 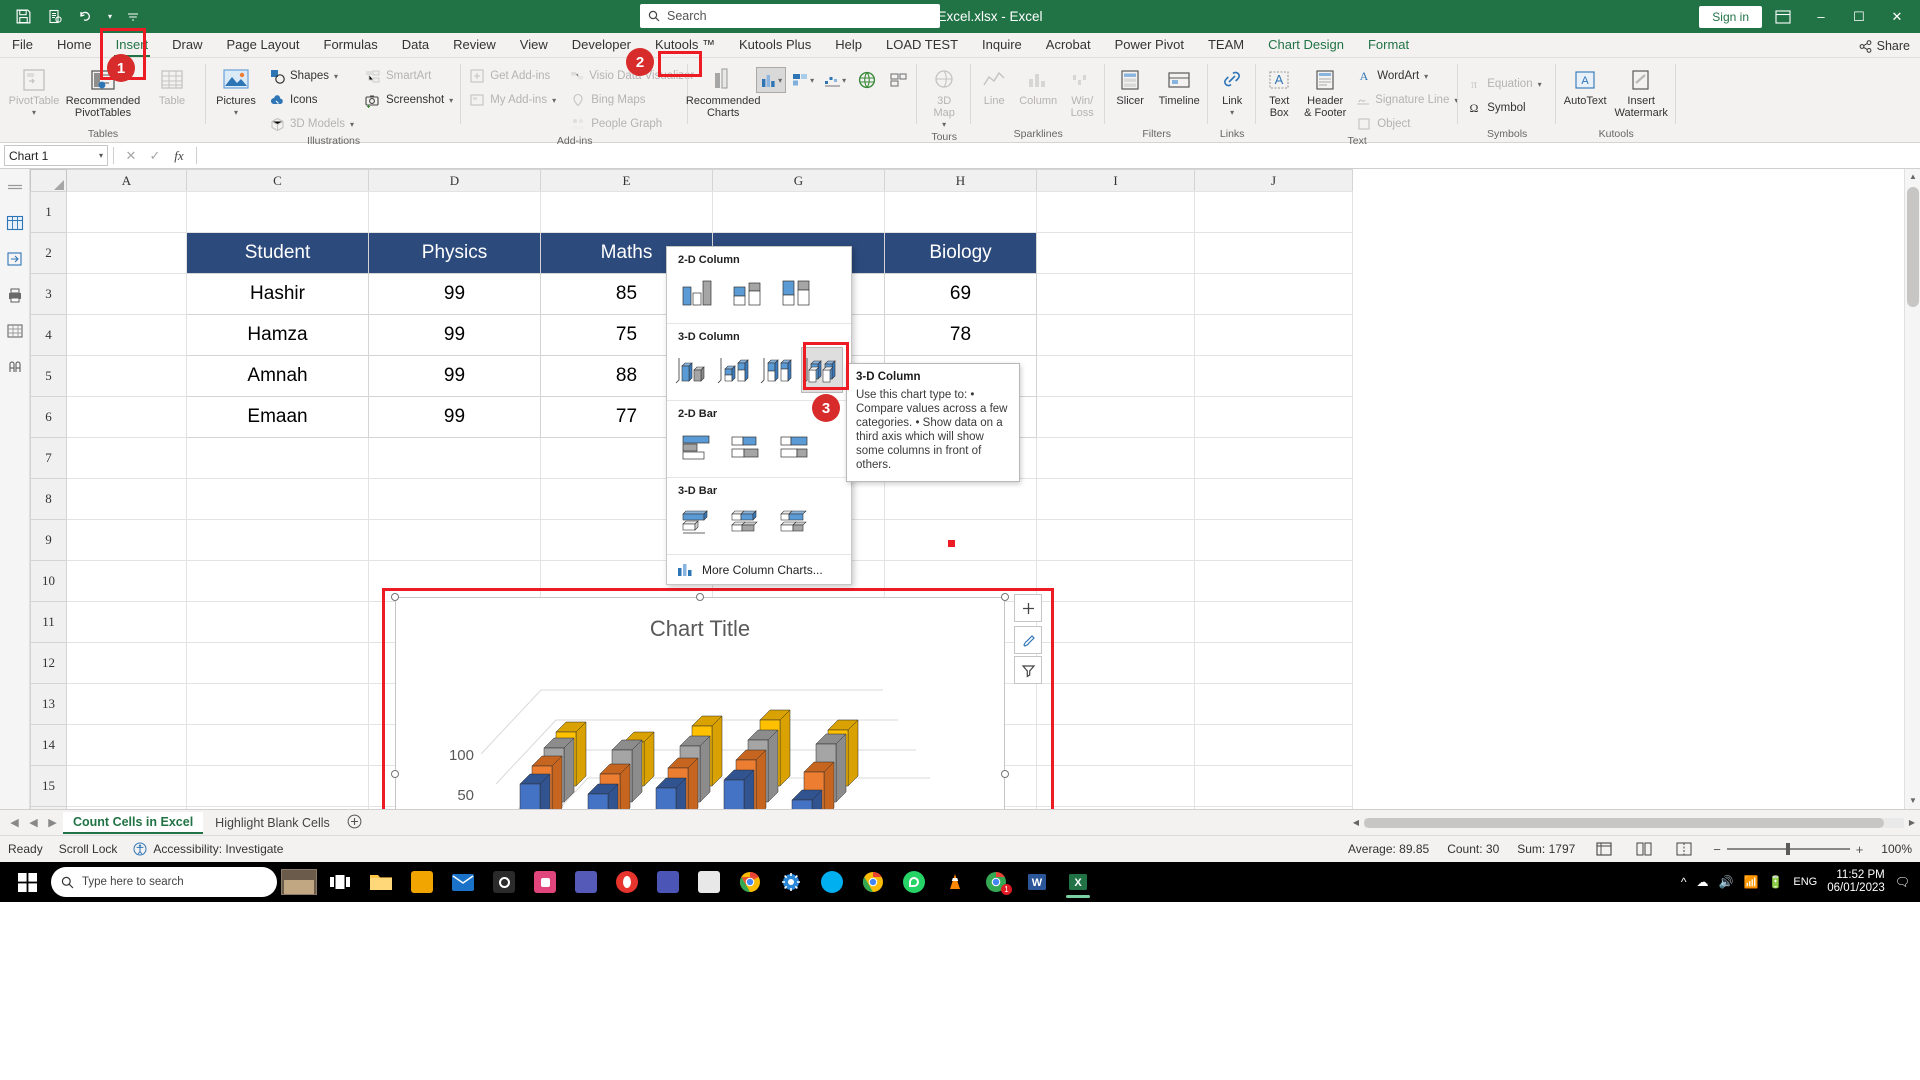 I want to click on pane-collapse-icon, so click(x=15, y=187).